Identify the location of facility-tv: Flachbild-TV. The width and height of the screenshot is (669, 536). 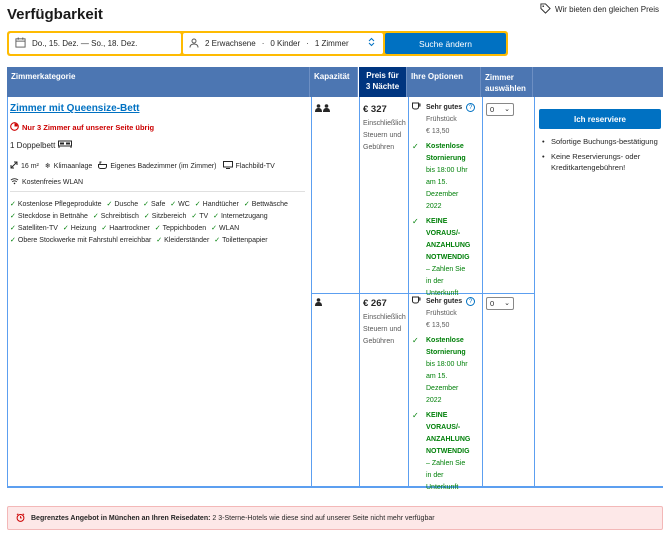
(248, 166).